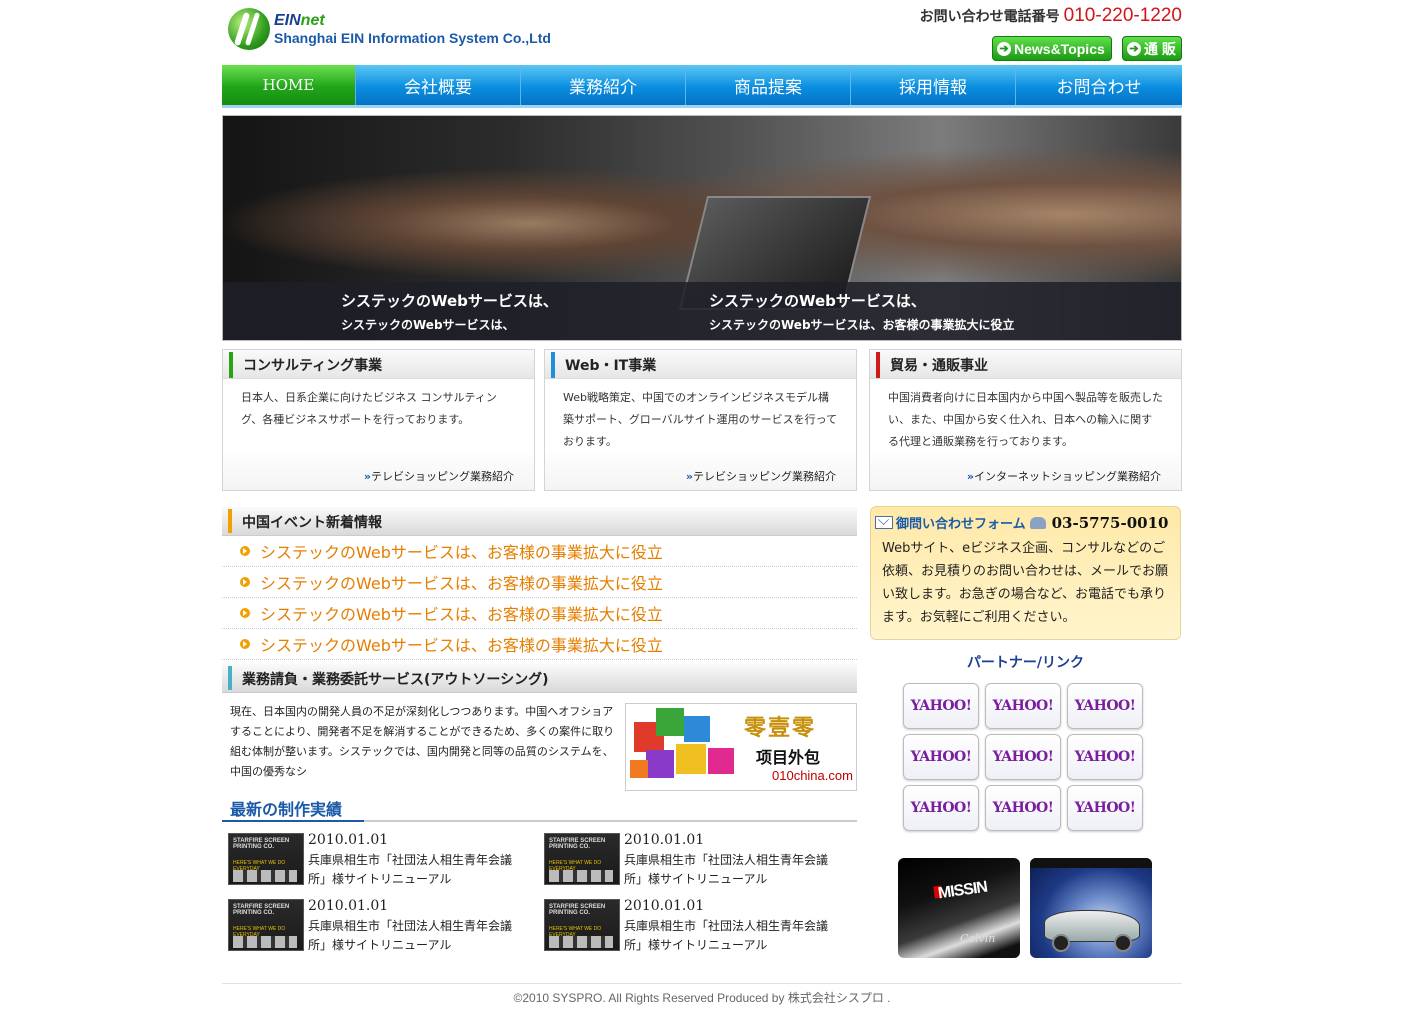  Describe the element at coordinates (1052, 48) in the screenshot. I see `news-topics-button: ➔ News&Topics` at that location.